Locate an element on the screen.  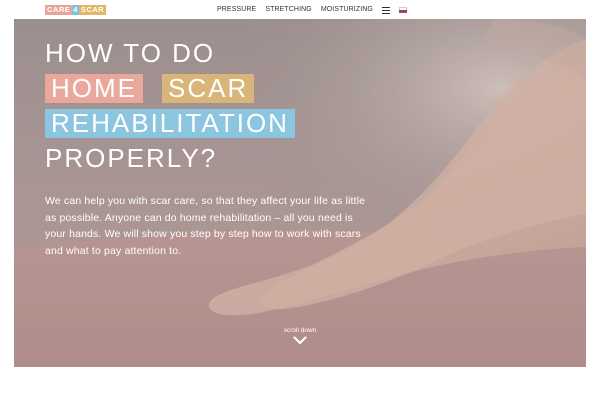
logo-part-scar: SCAR is located at coordinates (92, 10).